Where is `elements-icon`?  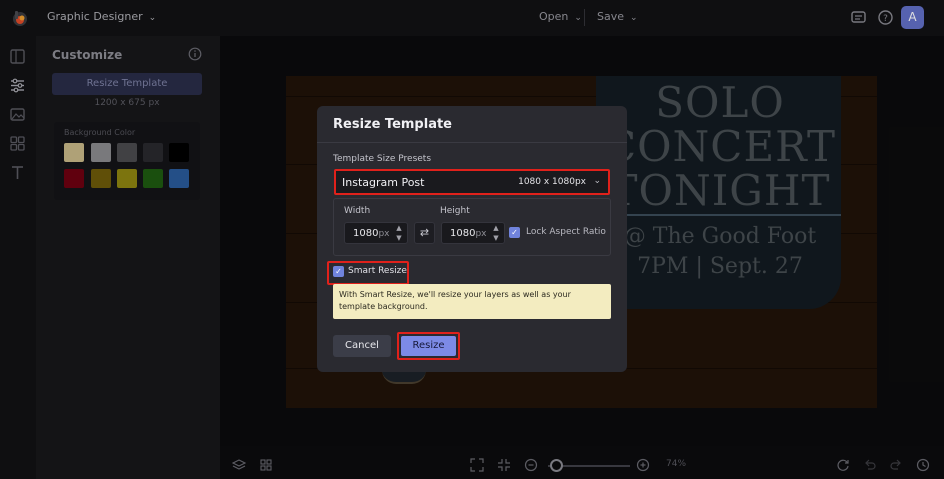 elements-icon is located at coordinates (17, 143).